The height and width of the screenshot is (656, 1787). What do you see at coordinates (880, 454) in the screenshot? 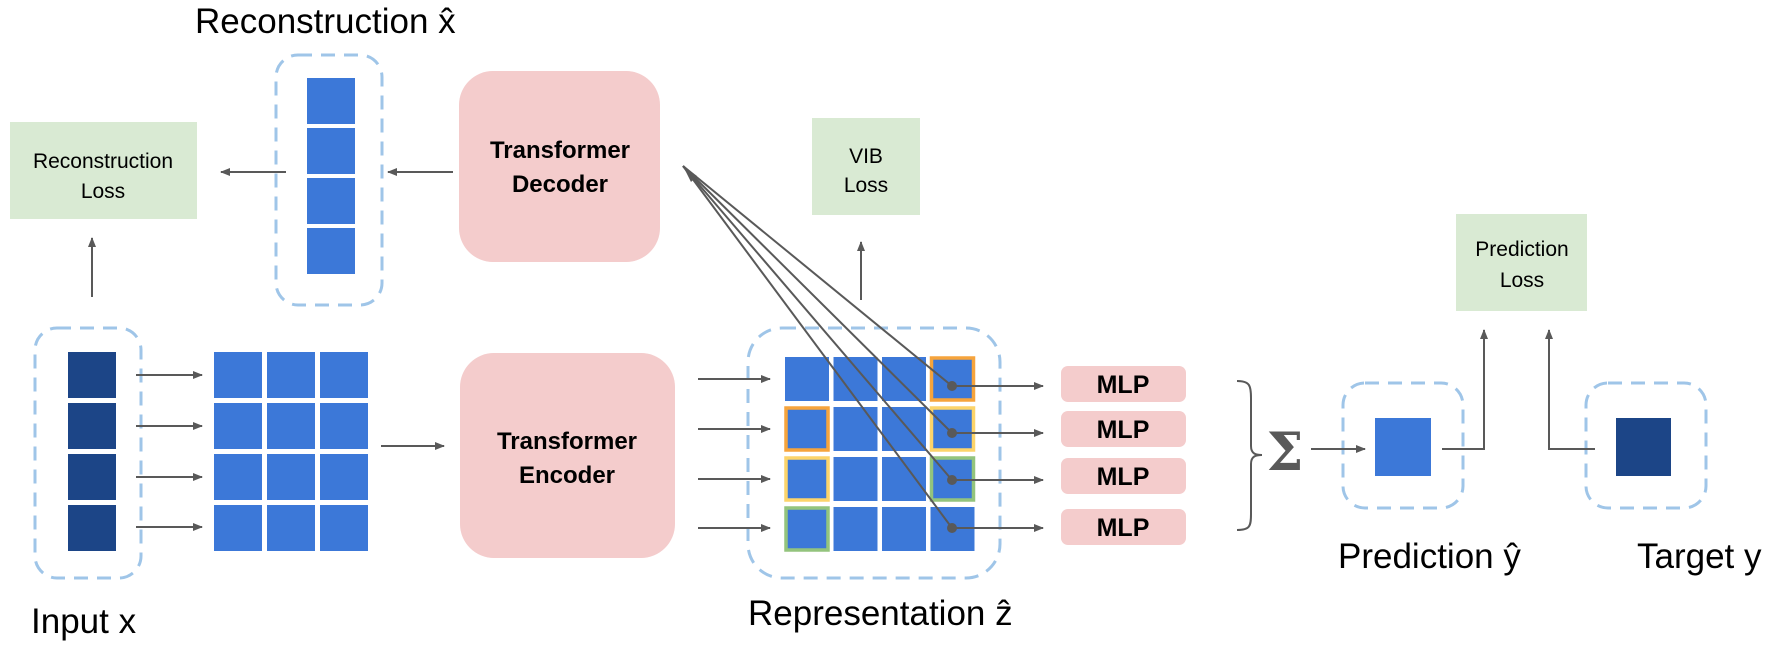
I see `representation-grid` at bounding box center [880, 454].